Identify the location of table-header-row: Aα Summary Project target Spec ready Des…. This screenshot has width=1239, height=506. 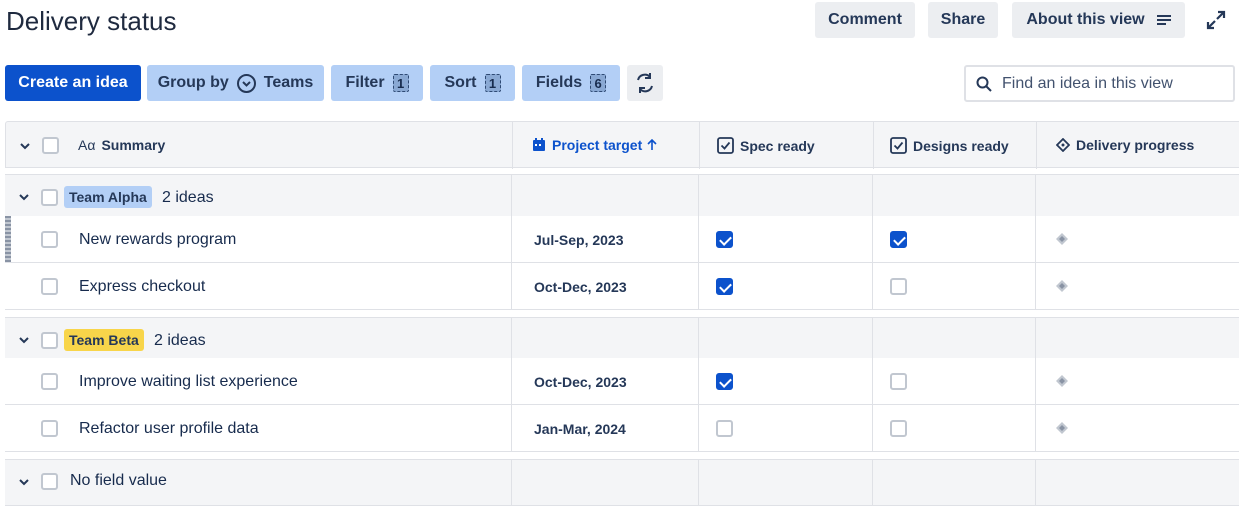
(622, 145).